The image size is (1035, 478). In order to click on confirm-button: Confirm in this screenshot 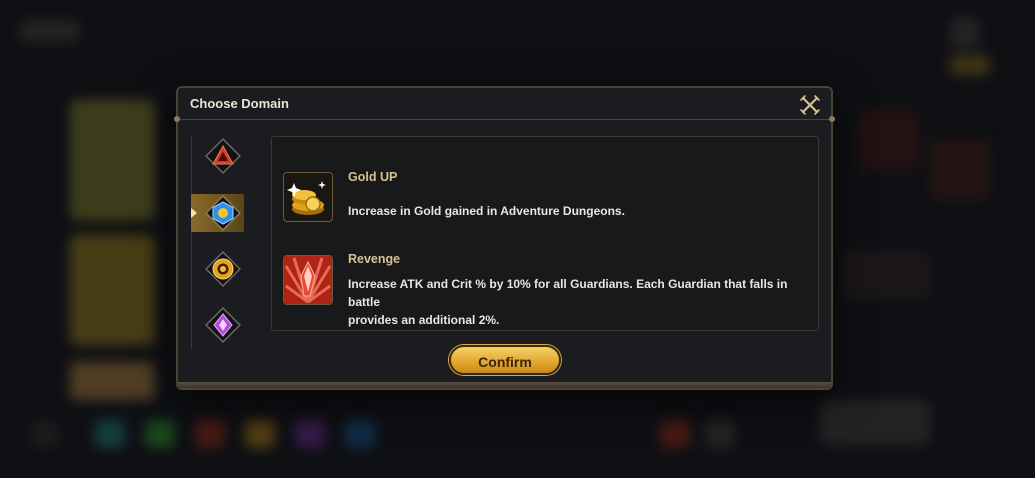, I will do `click(505, 360)`.